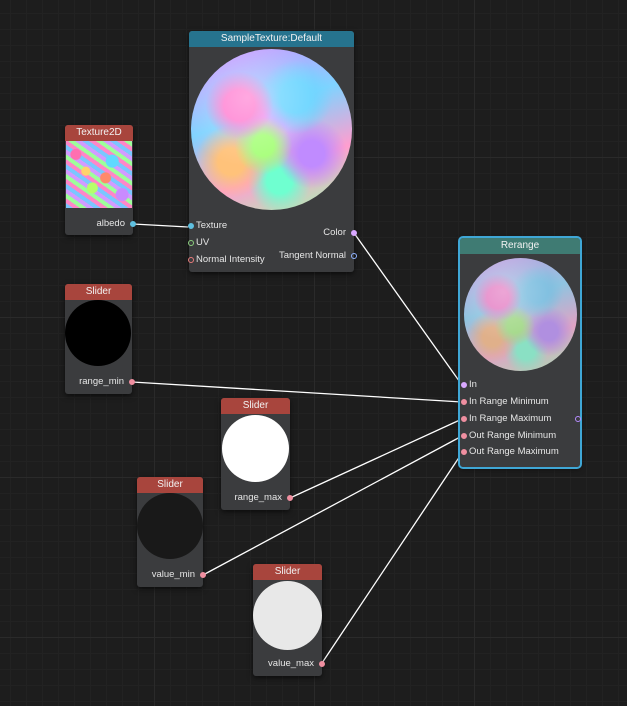 Image resolution: width=627 pixels, height=706 pixels. What do you see at coordinates (322, 664) in the screenshot?
I see `value-max-port` at bounding box center [322, 664].